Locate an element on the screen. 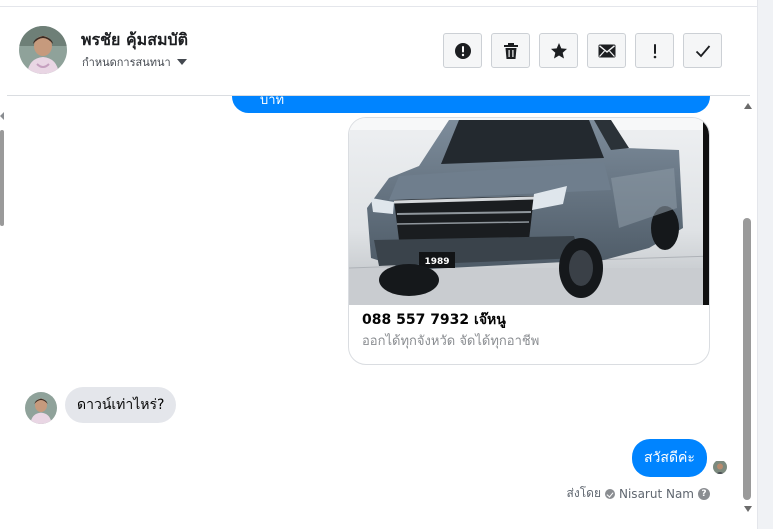 This screenshot has height=529, width=773. seen-avatar is located at coordinates (720, 467).